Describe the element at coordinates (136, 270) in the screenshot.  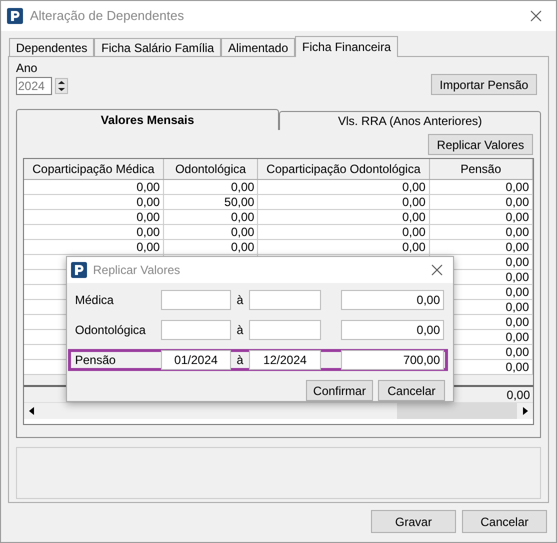
I see `dialog-title: Replicar Valores` at that location.